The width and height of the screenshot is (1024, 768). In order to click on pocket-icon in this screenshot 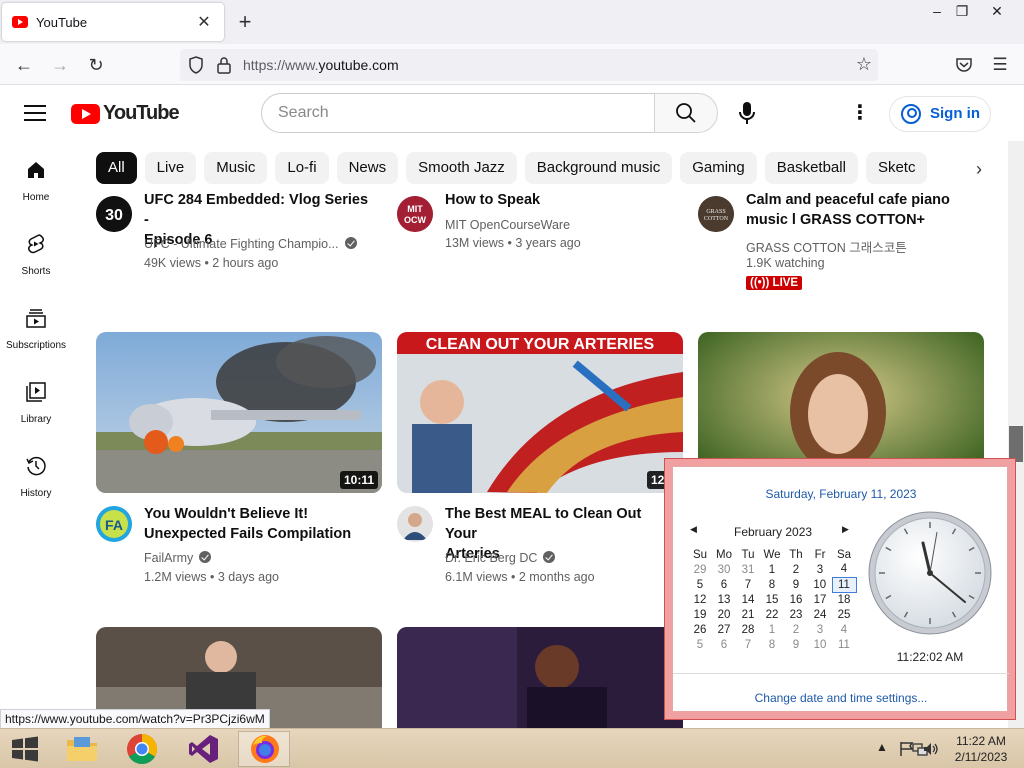, I will do `click(964, 65)`.